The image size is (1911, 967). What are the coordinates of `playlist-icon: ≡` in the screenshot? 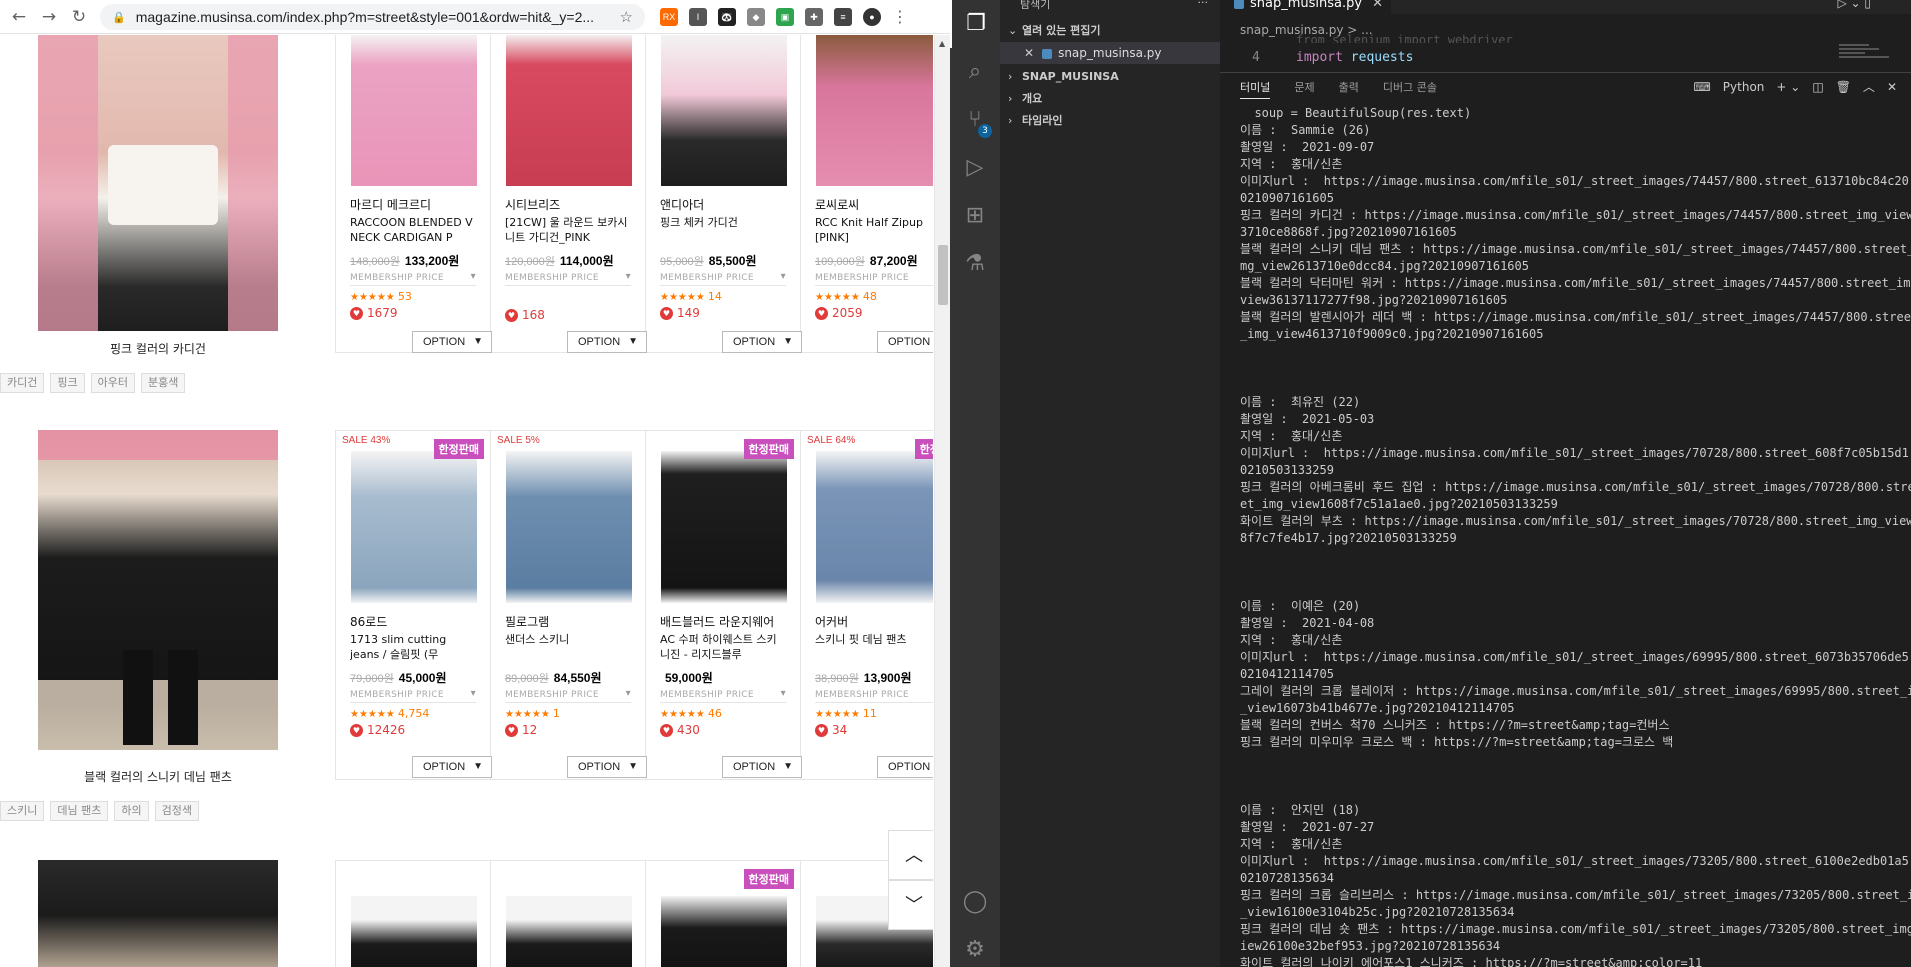 It's located at (843, 16).